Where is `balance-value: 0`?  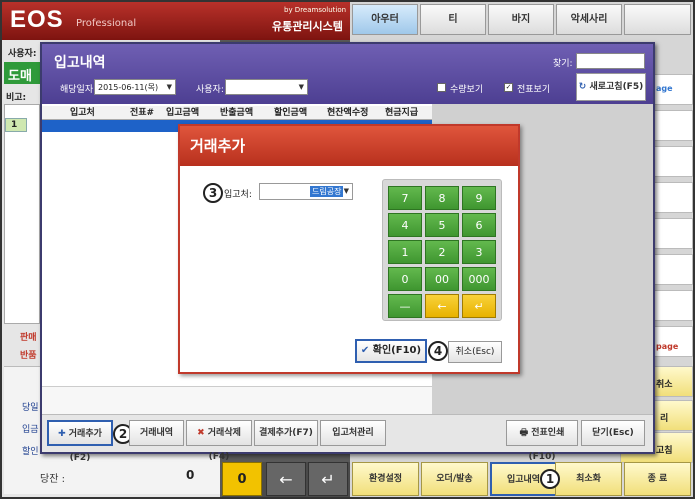
balance-value: 0 is located at coordinates (190, 475).